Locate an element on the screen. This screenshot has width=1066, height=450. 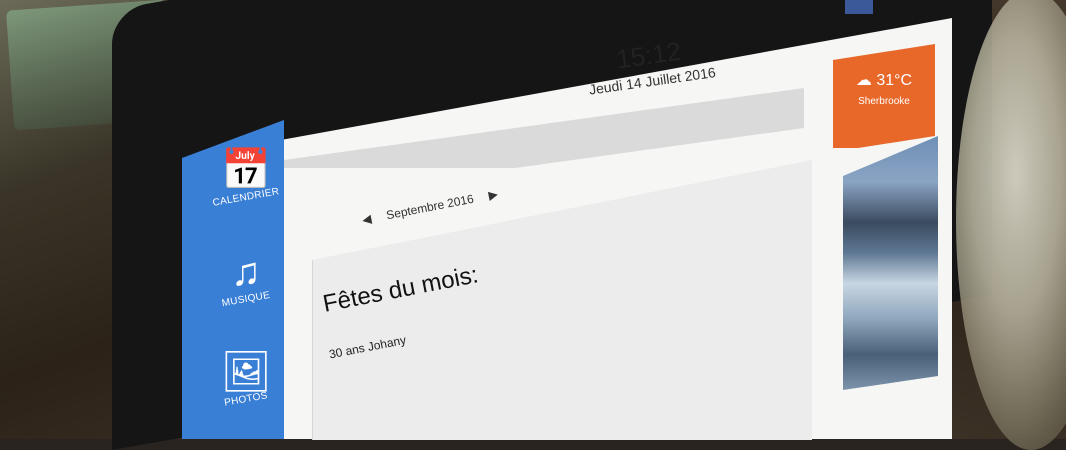
sidebar-item-musique: ♫ MUSIQUE is located at coordinates (246, 279).